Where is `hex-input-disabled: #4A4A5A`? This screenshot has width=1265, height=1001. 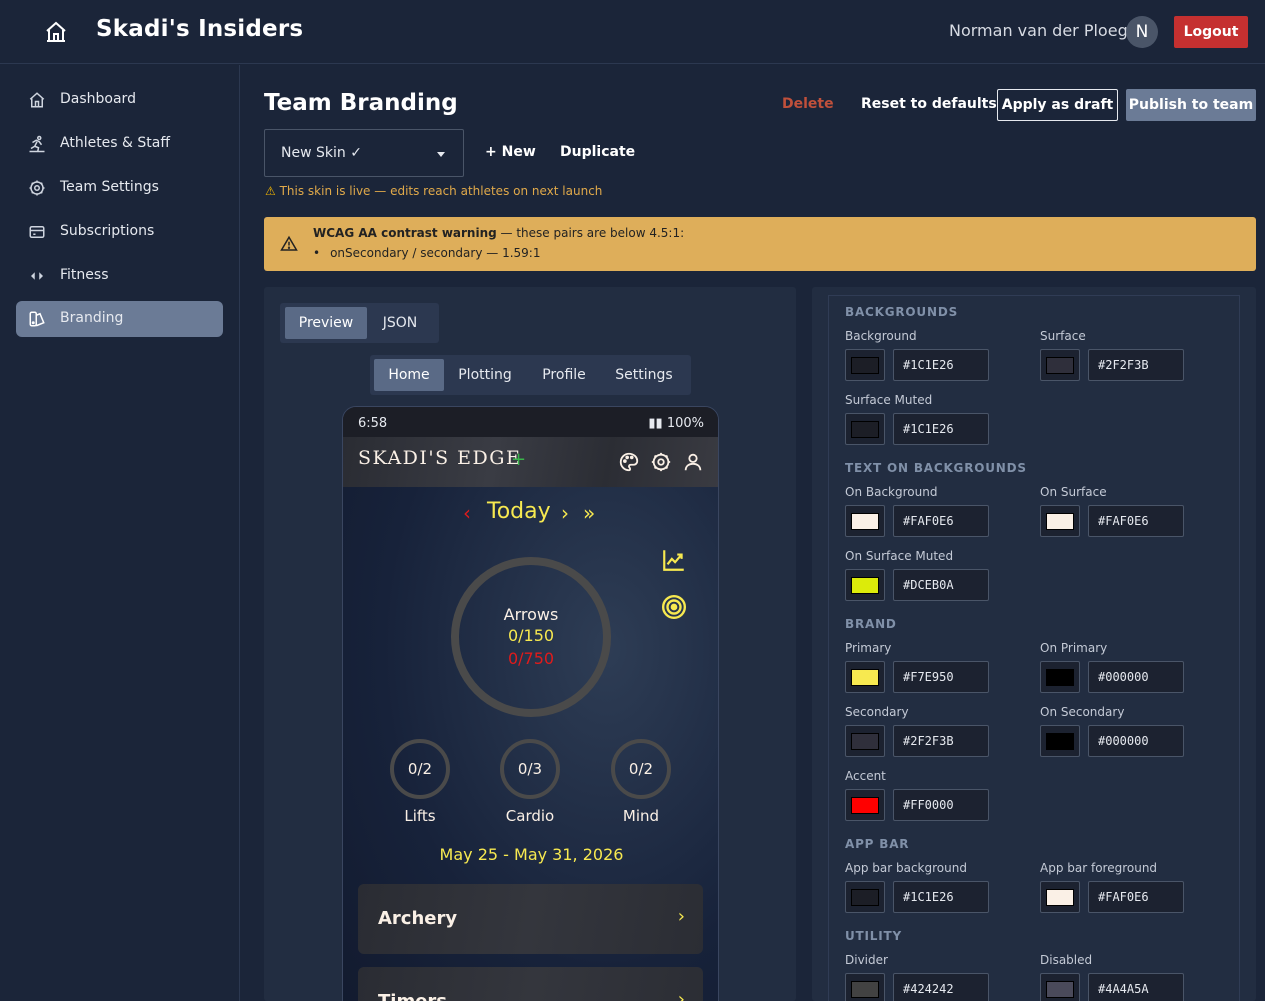
hex-input-disabled: #4A4A5A is located at coordinates (1136, 987).